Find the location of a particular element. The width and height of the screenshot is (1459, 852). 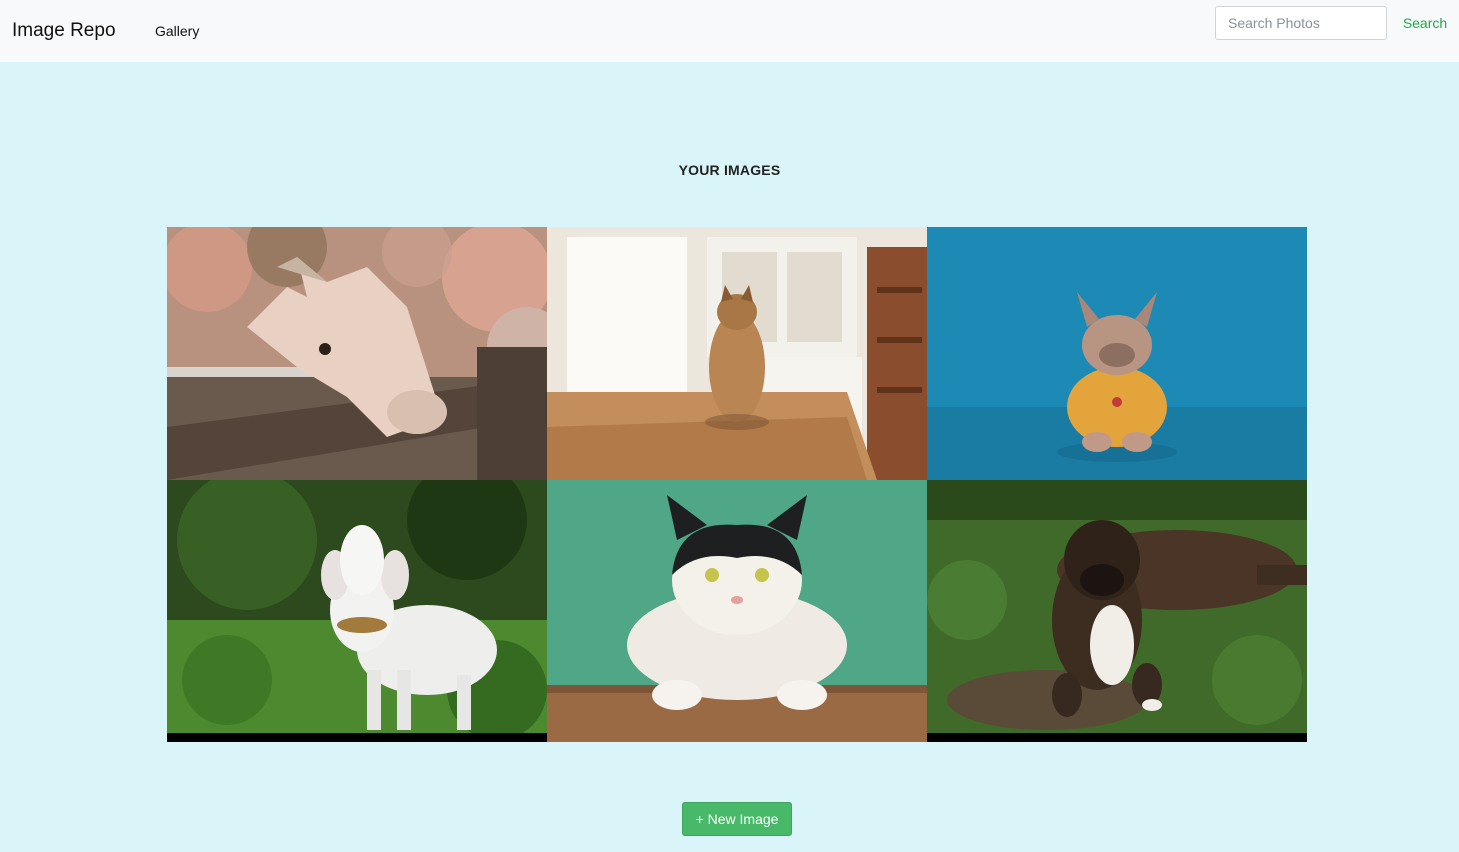

gallery-image-goat-grass is located at coordinates (357, 606).